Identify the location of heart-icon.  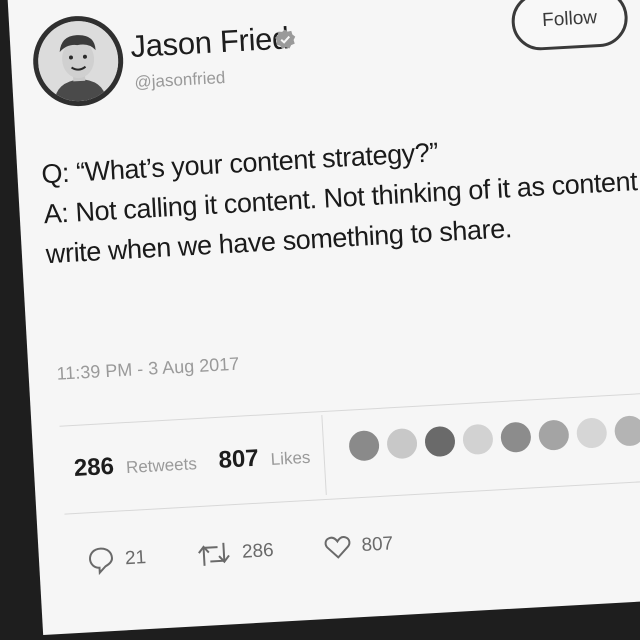
(337, 547).